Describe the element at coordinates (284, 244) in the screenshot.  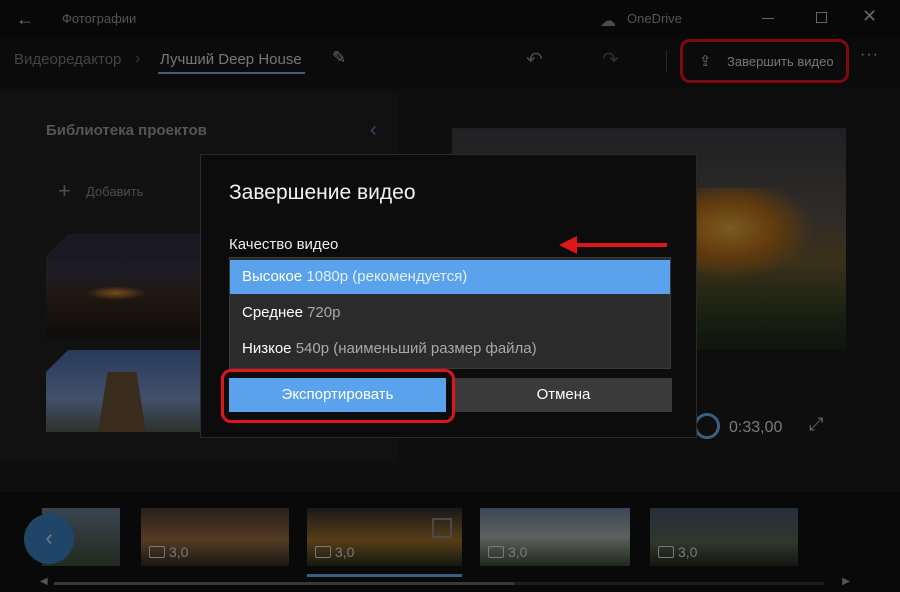
I see `quality-label: Качество видео` at that location.